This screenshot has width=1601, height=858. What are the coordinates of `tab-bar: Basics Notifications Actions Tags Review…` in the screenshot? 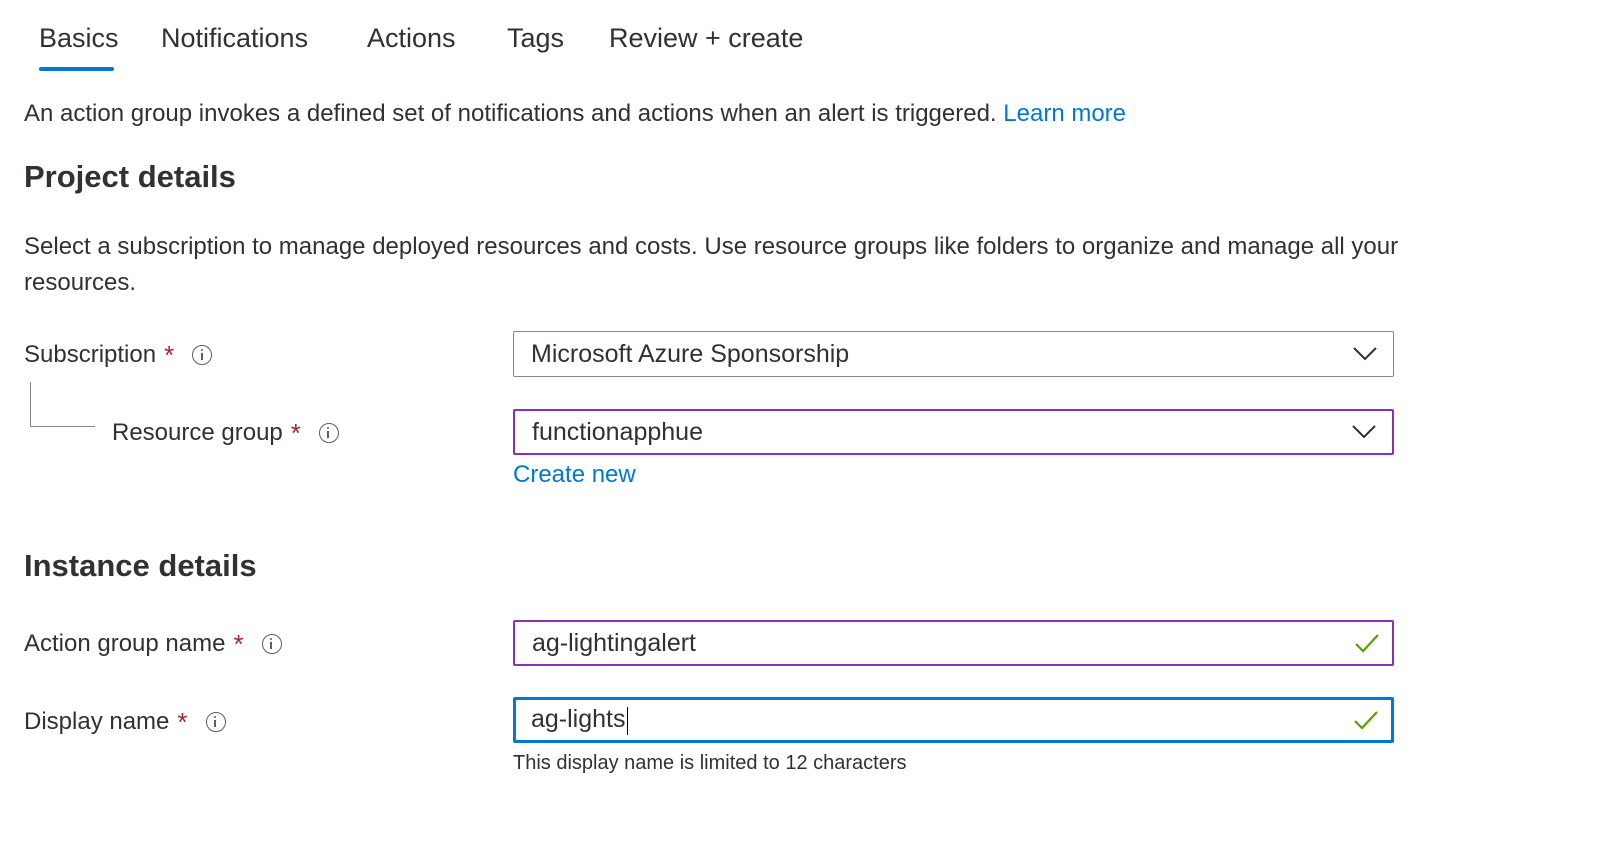 It's located at (450, 37).